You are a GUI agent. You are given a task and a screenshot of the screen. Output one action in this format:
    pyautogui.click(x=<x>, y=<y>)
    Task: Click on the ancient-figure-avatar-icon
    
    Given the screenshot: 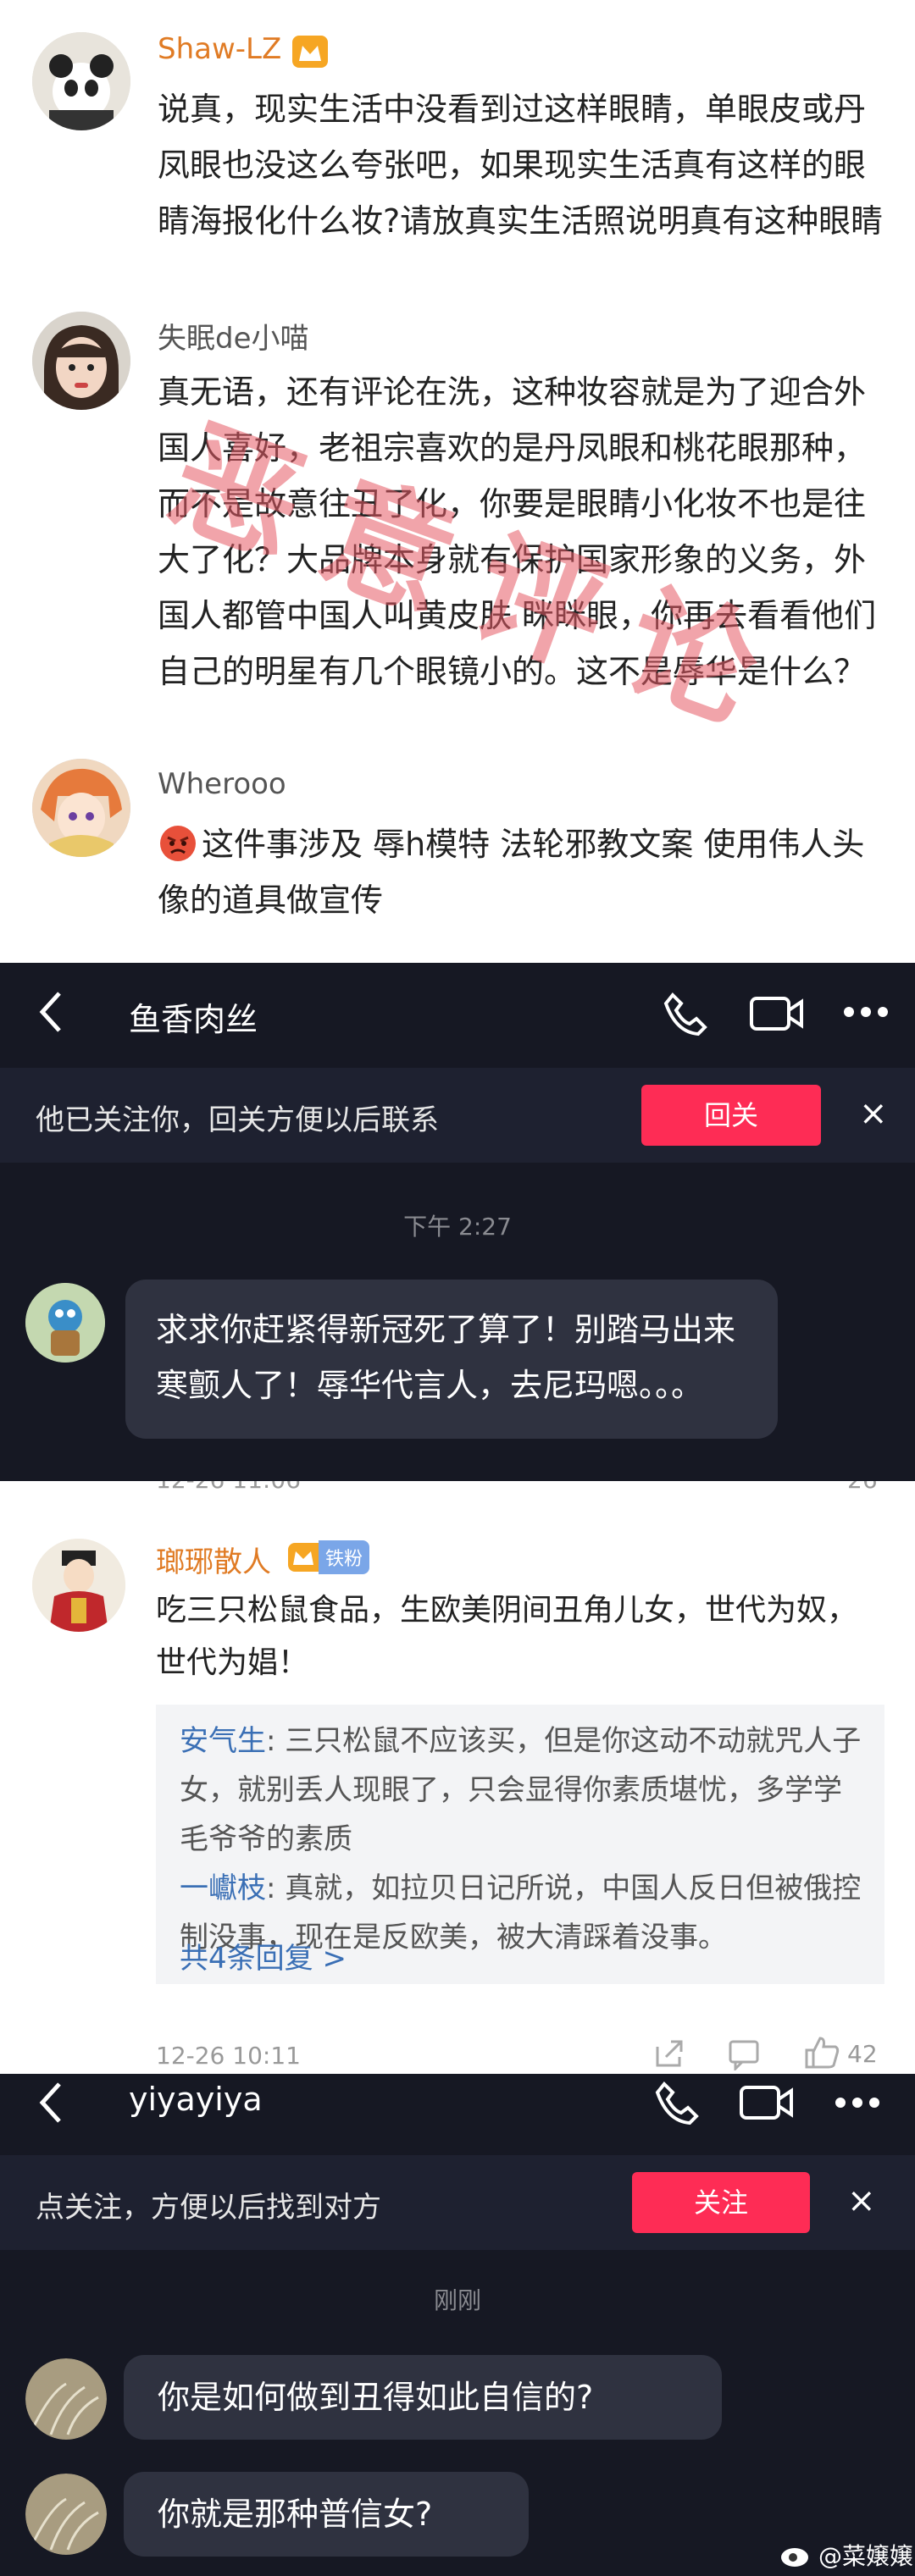 What is the action you would take?
    pyautogui.click(x=78, y=1585)
    